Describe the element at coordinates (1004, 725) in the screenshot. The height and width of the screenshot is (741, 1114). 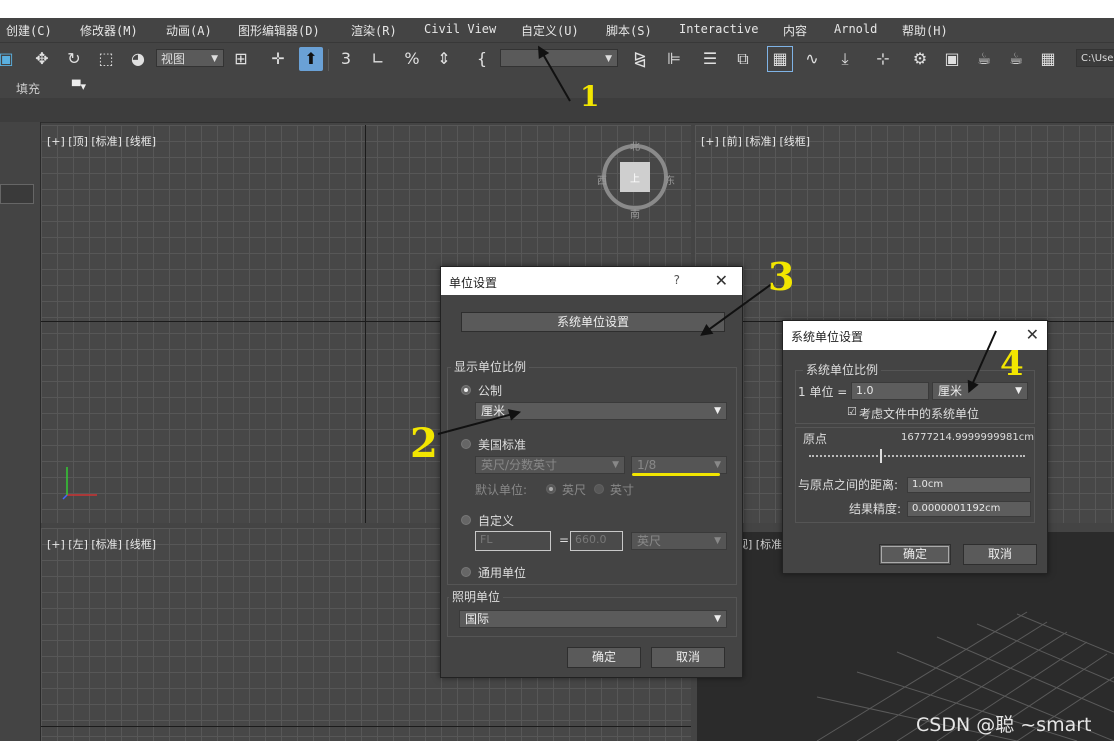
I see `watermark: CSDN @聪 ~smart` at that location.